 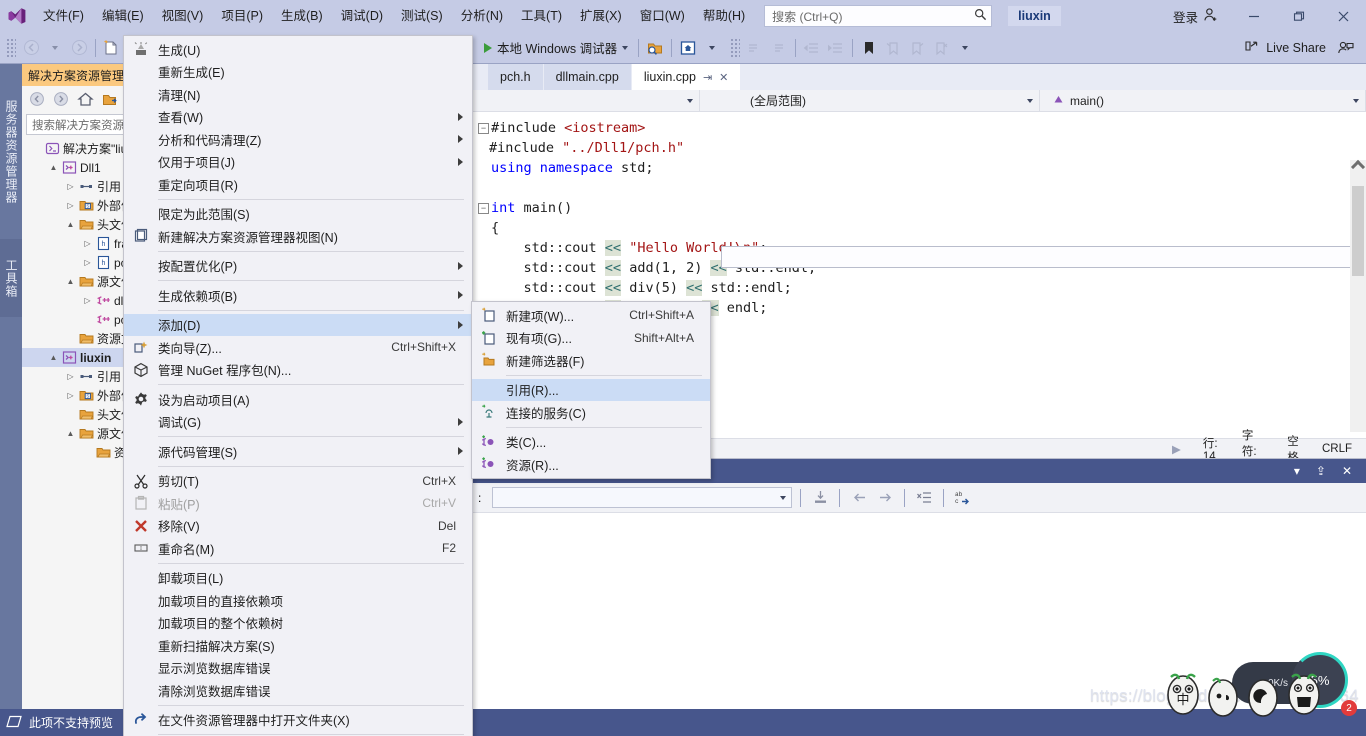 What do you see at coordinates (1196, 16) in the screenshot?
I see `sign-in-button: 登录` at bounding box center [1196, 16].